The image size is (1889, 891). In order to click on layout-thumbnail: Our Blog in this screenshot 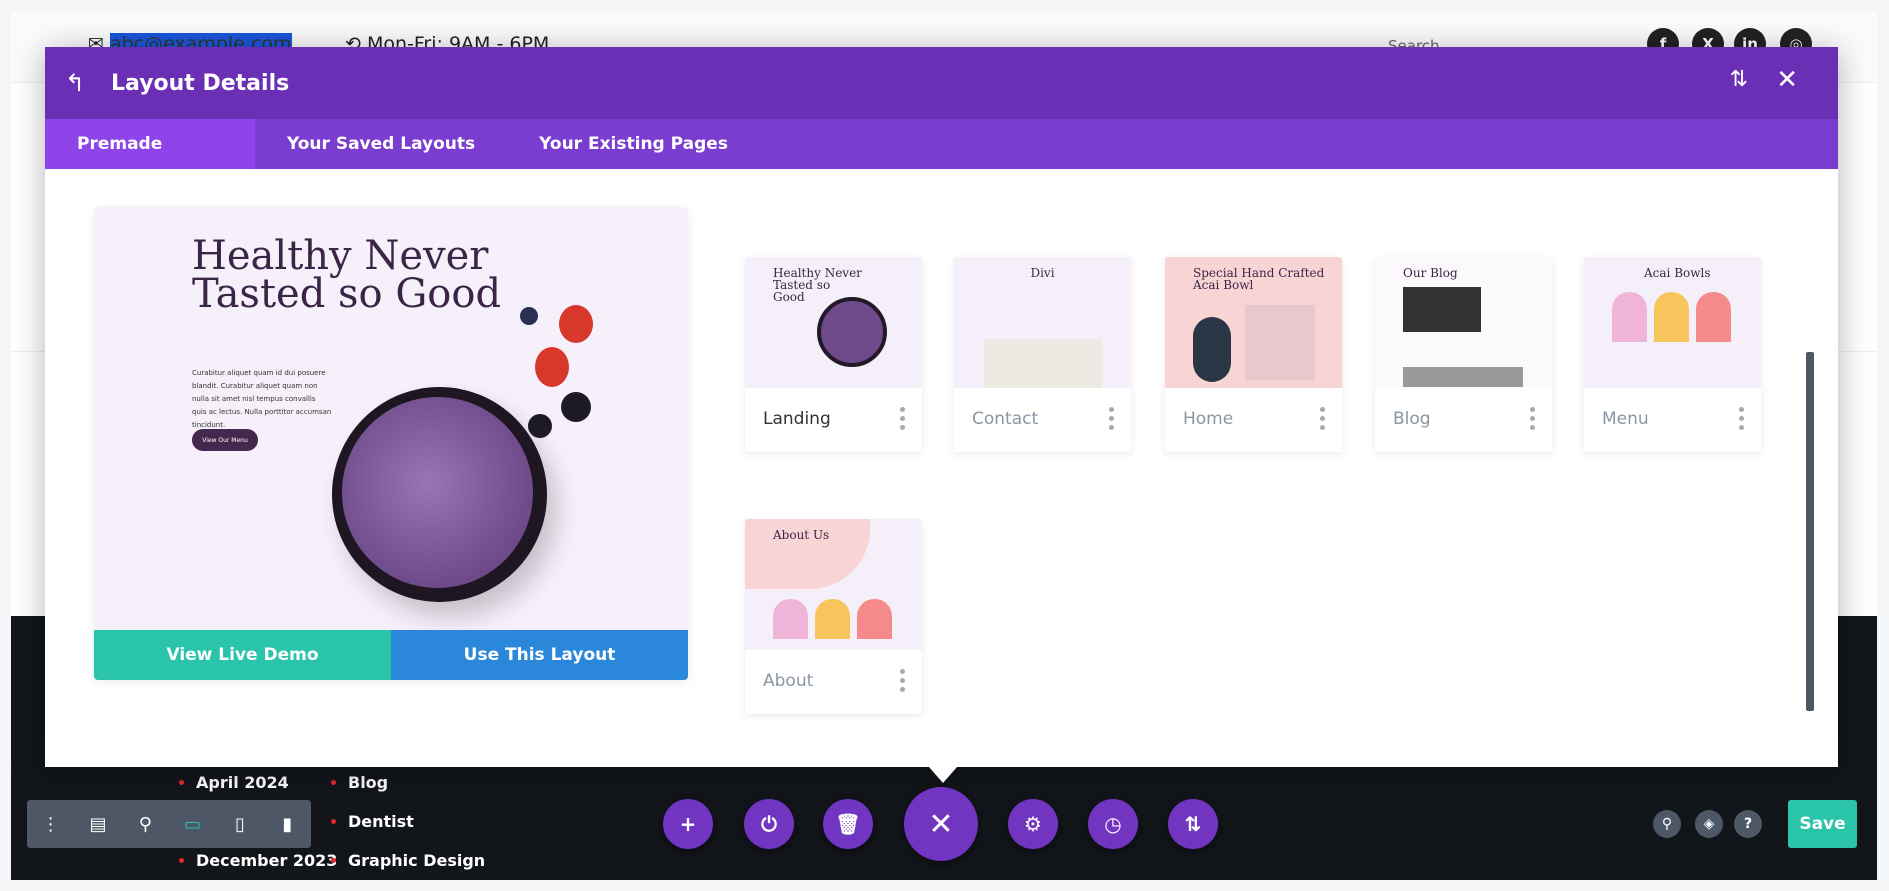, I will do `click(1463, 322)`.